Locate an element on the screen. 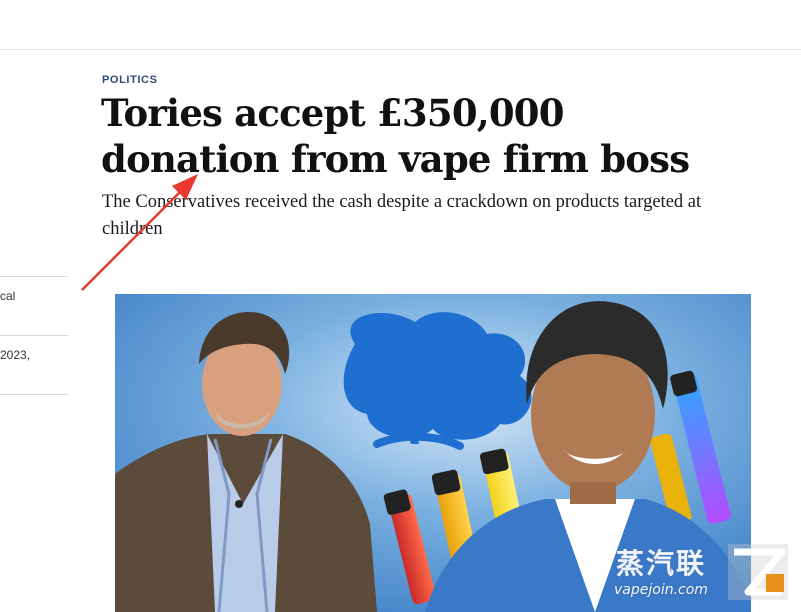 Image resolution: width=801 pixels, height=612 pixels. top-navigation-bar is located at coordinates (400, 25).